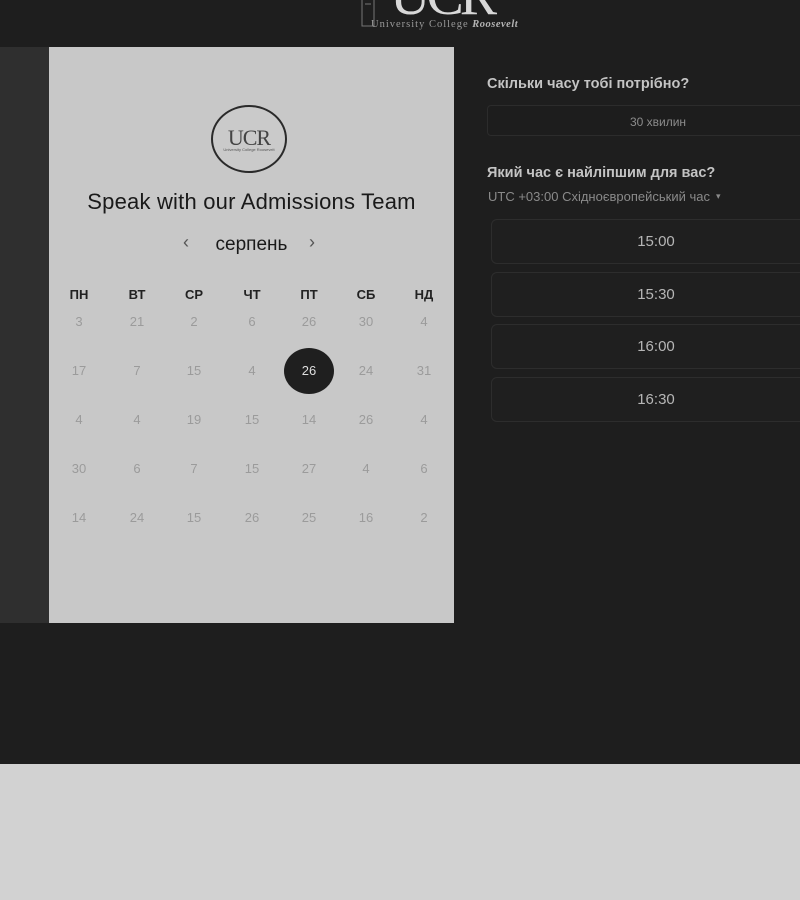 This screenshot has height=900, width=800. Describe the element at coordinates (249, 149) in the screenshot. I see `card-logo-small-text: University College Roosevelt` at that location.